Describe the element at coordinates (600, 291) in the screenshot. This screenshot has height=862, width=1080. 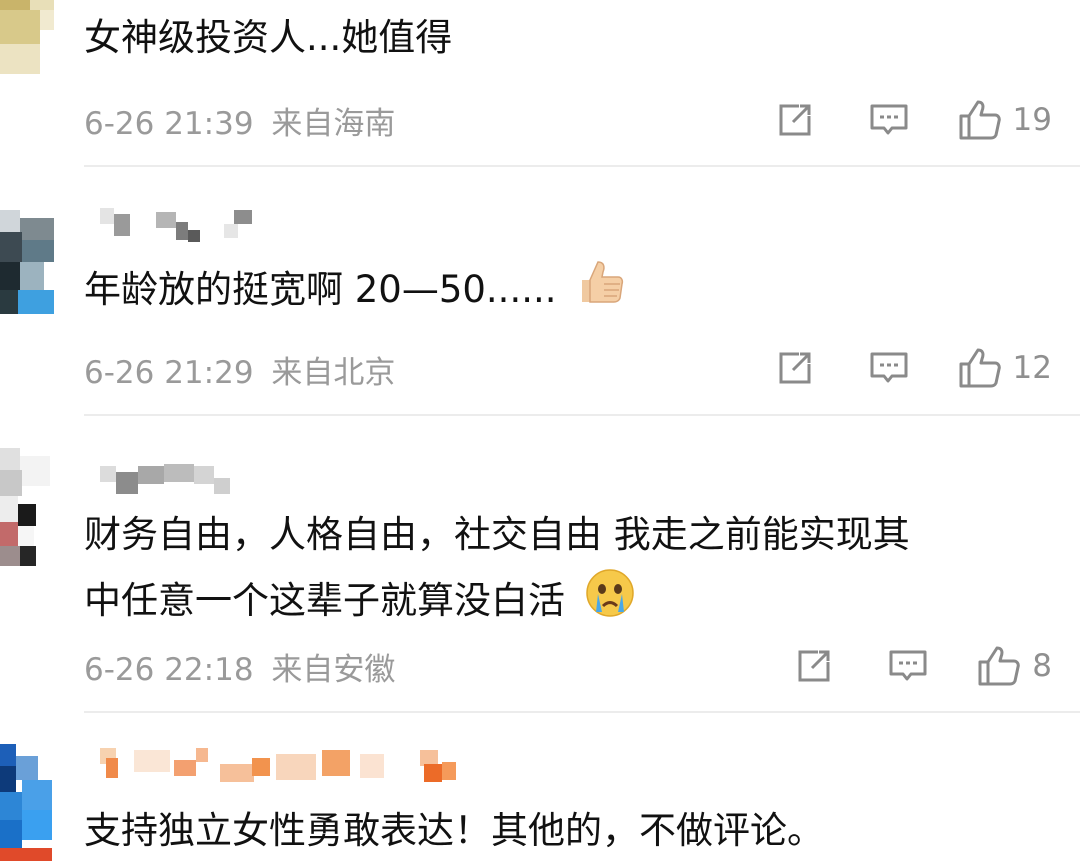
I see `thumbs-up-emoji` at that location.